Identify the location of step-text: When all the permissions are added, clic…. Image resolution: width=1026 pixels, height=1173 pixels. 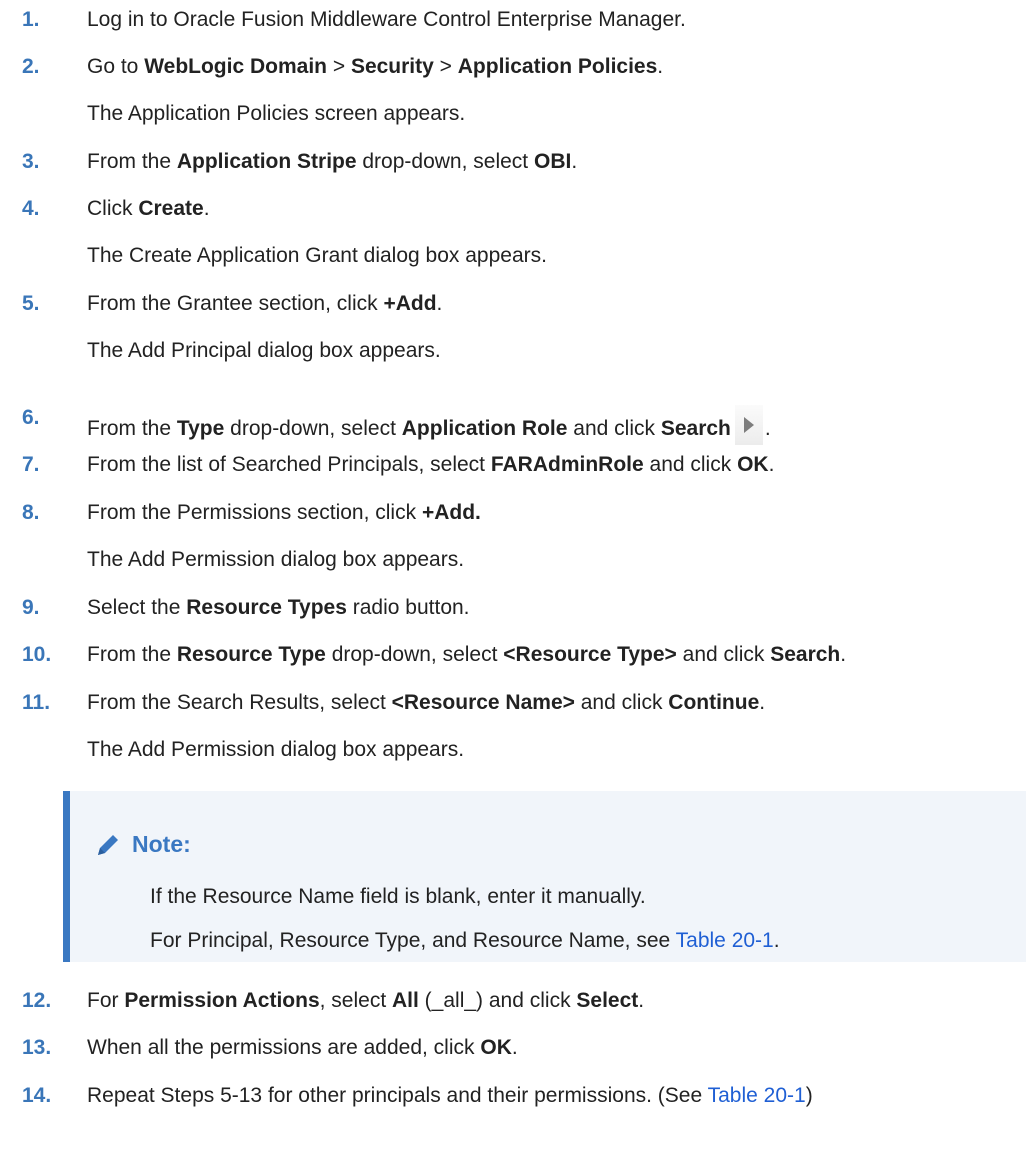
(302, 1047).